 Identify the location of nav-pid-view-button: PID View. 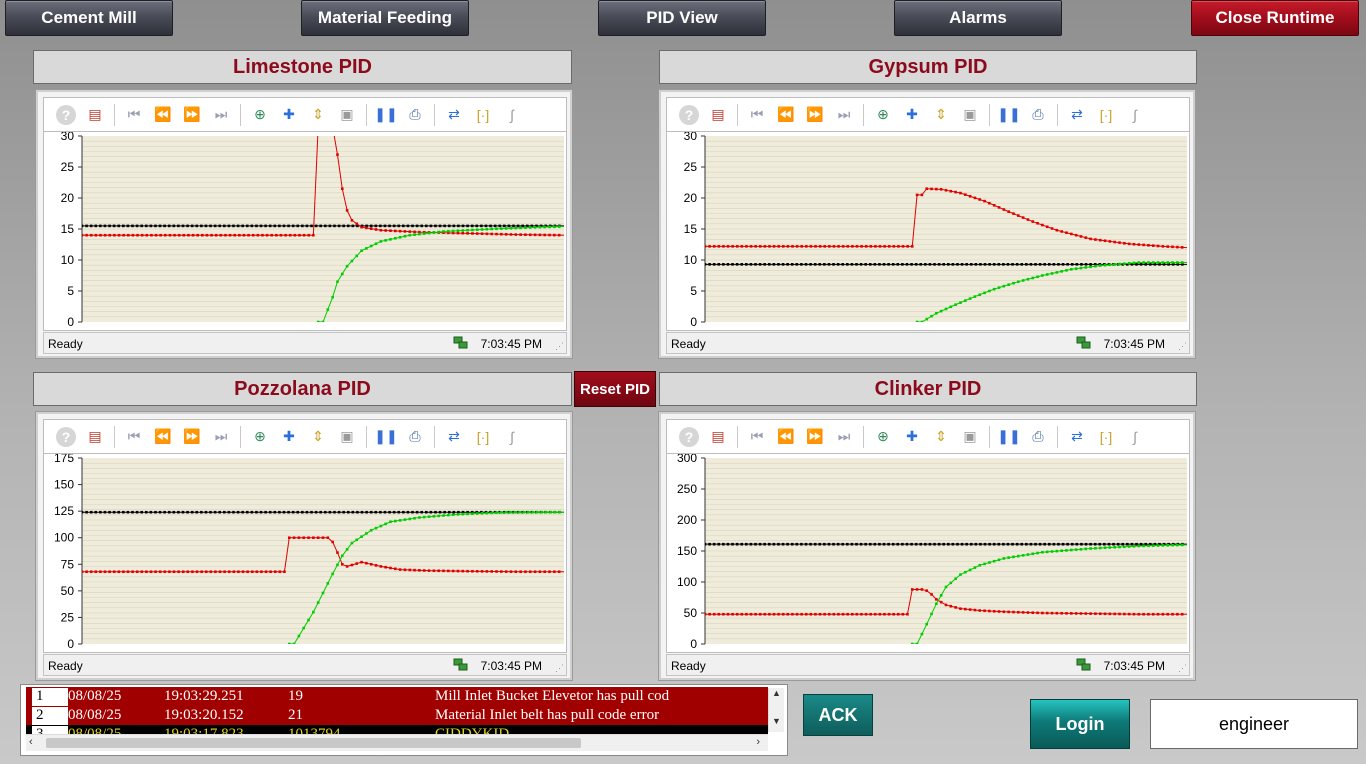
(682, 18).